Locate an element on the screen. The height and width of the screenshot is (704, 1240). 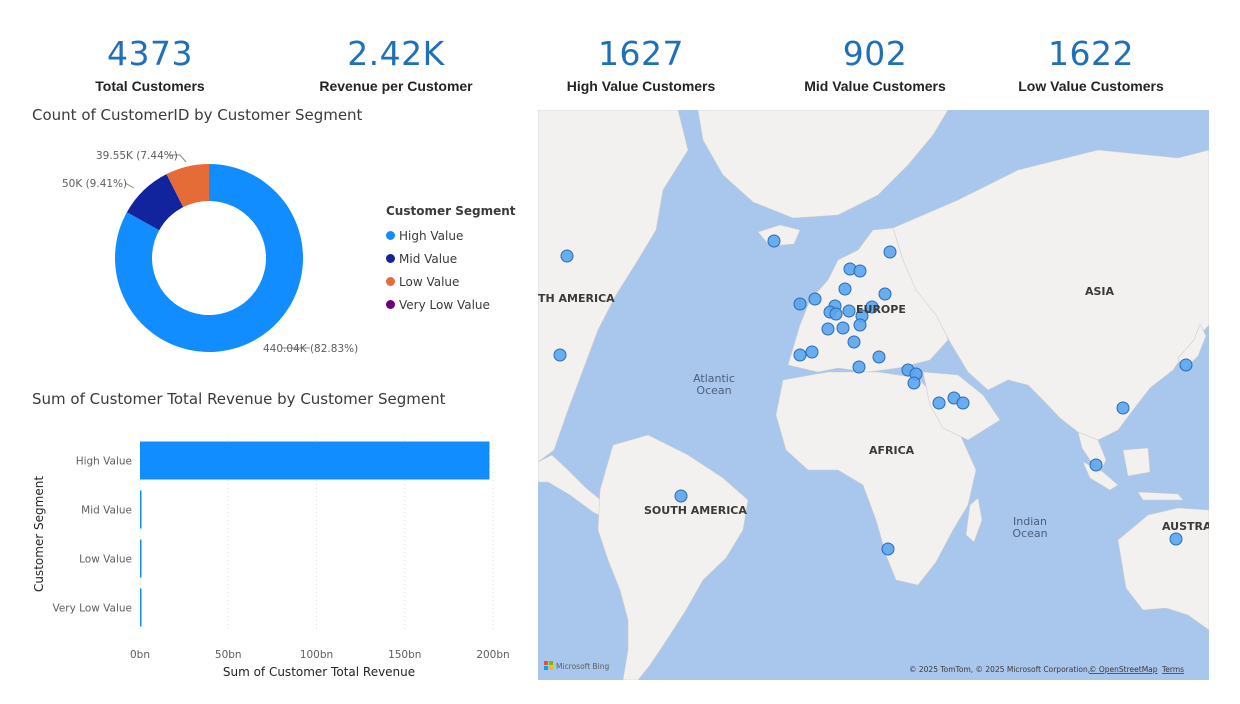
x-tick-label: 200bn is located at coordinates (492, 655).